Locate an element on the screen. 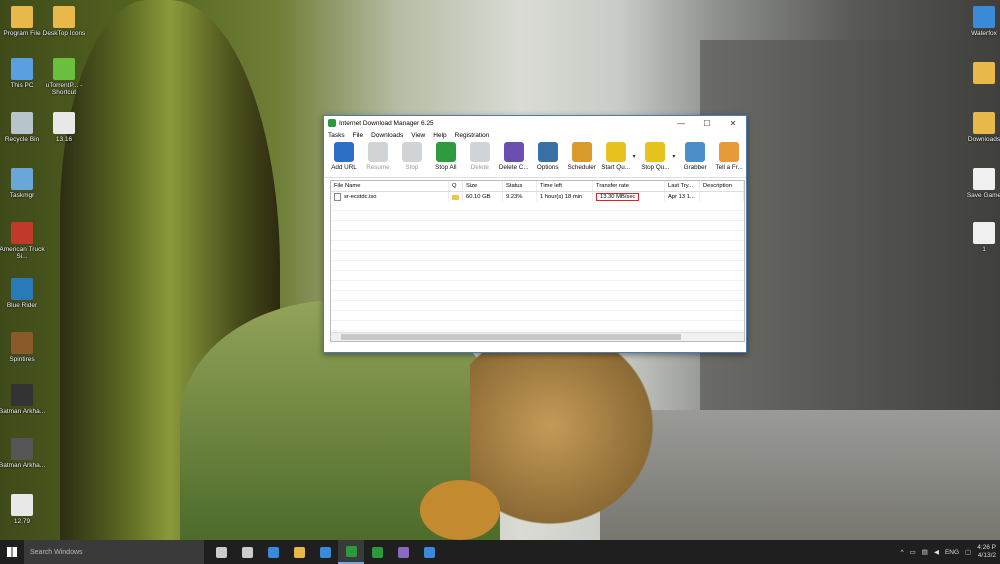  taskbar-apps is located at coordinates (325, 552).